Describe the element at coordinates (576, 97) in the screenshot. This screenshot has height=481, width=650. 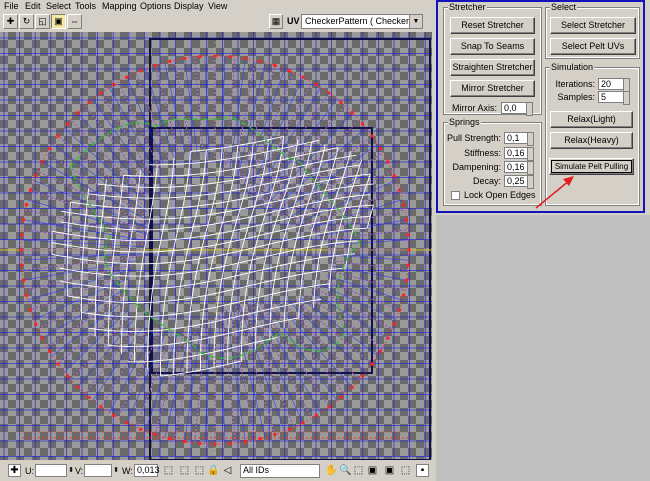
I see `samples-label: Samples:` at that location.